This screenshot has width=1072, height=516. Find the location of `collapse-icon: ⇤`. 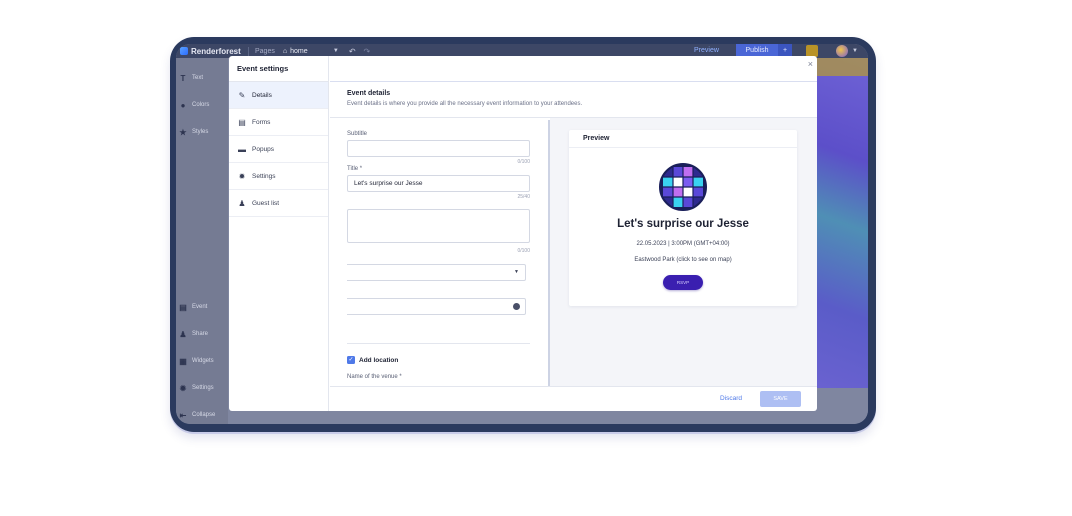

collapse-icon: ⇤ is located at coordinates (183, 415).